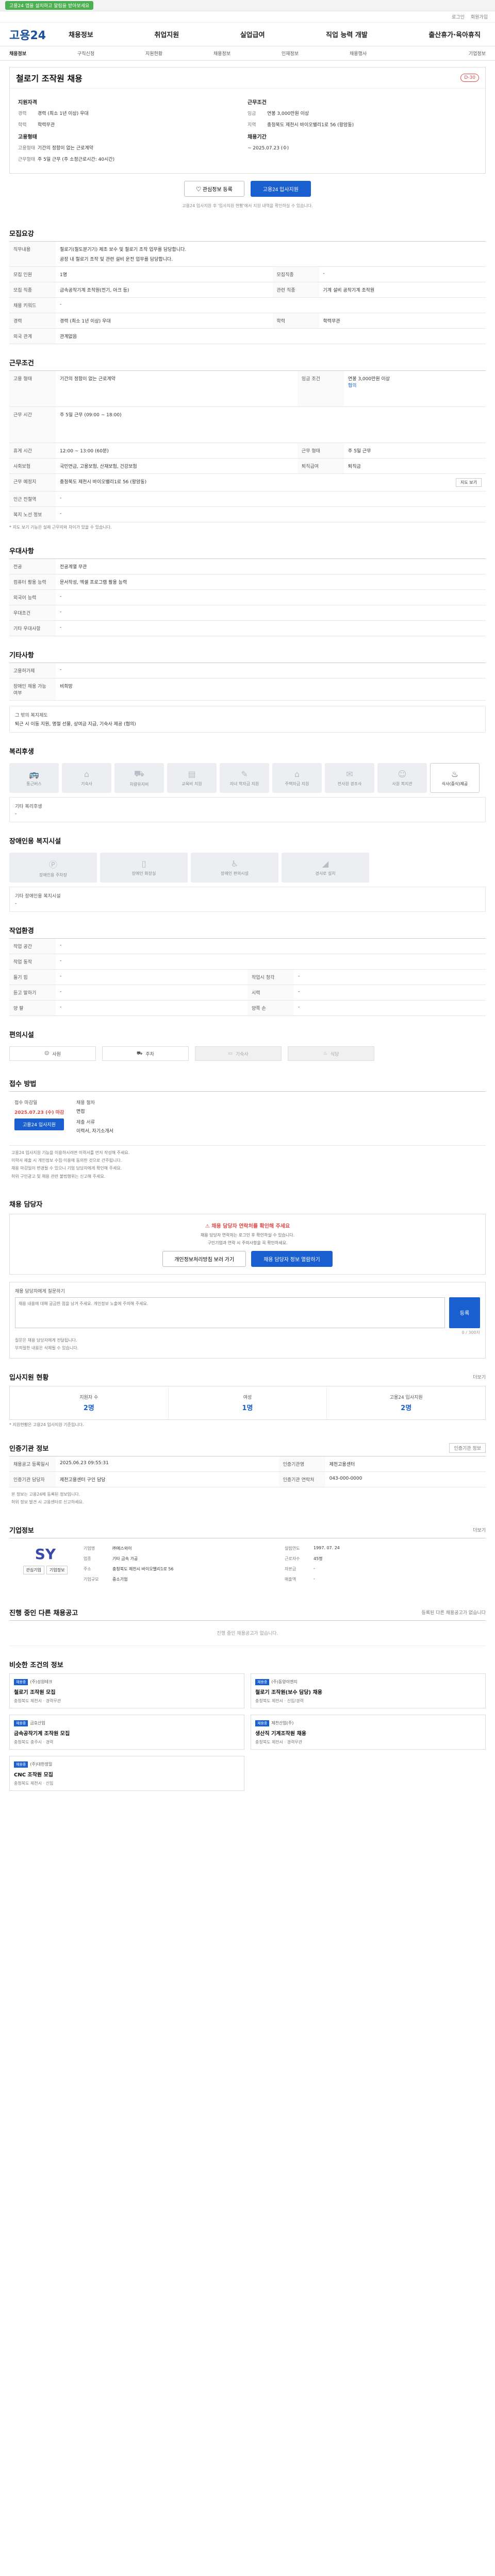 This screenshot has height=2576, width=495. What do you see at coordinates (39, 35) in the screenshot?
I see `site-logo: 고용24` at bounding box center [39, 35].